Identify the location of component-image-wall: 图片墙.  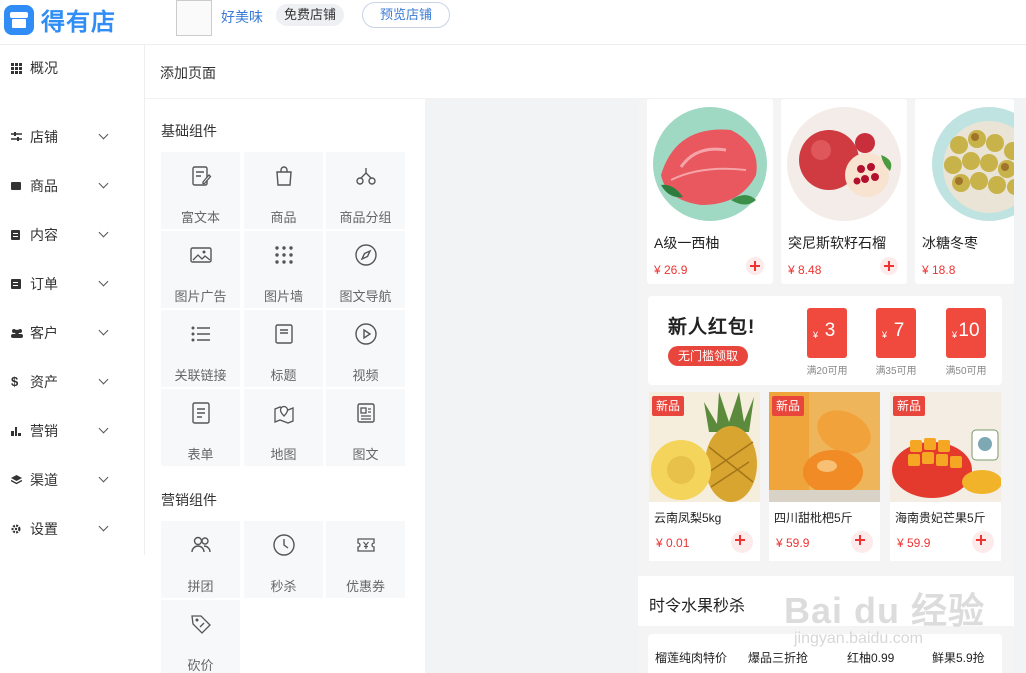
(283, 269).